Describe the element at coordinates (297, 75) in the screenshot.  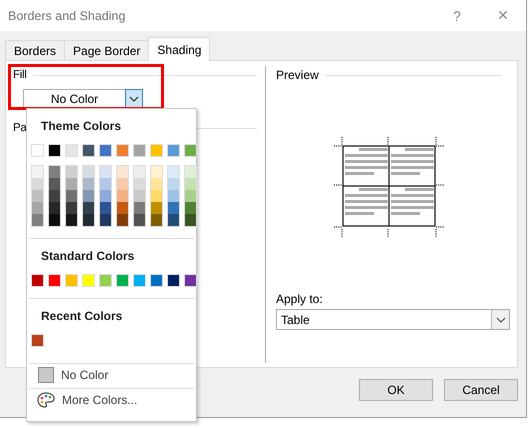
I see `group-label: Preview` at that location.